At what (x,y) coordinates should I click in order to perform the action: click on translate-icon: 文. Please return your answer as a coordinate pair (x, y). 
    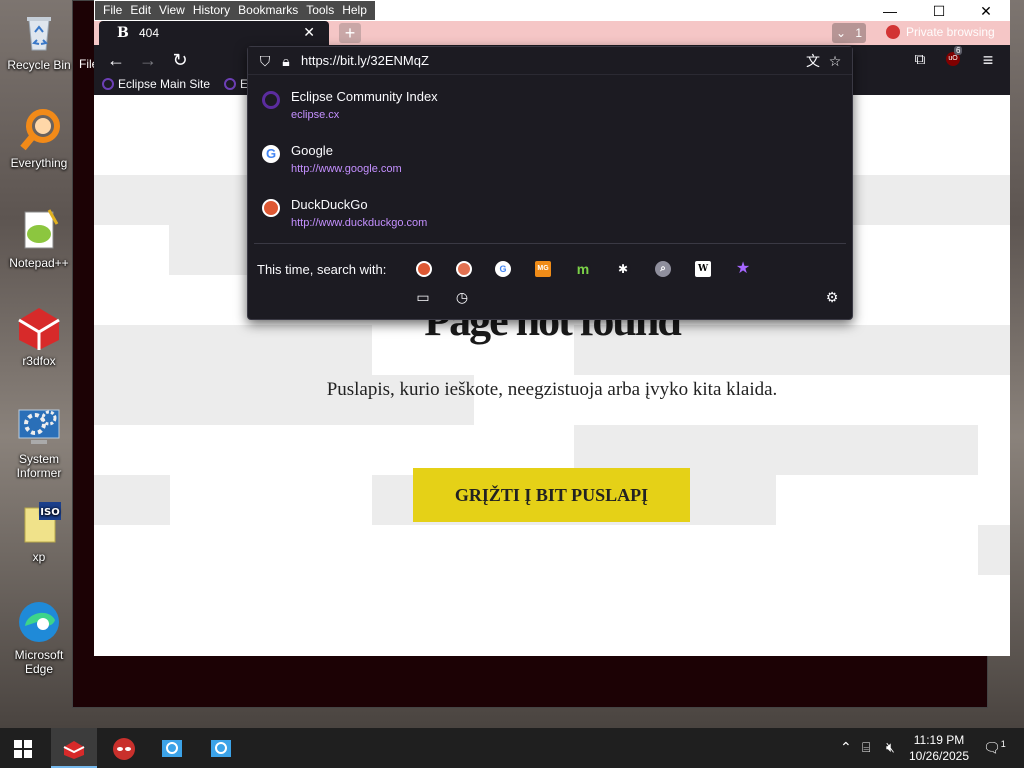
    Looking at the image, I should click on (813, 61).